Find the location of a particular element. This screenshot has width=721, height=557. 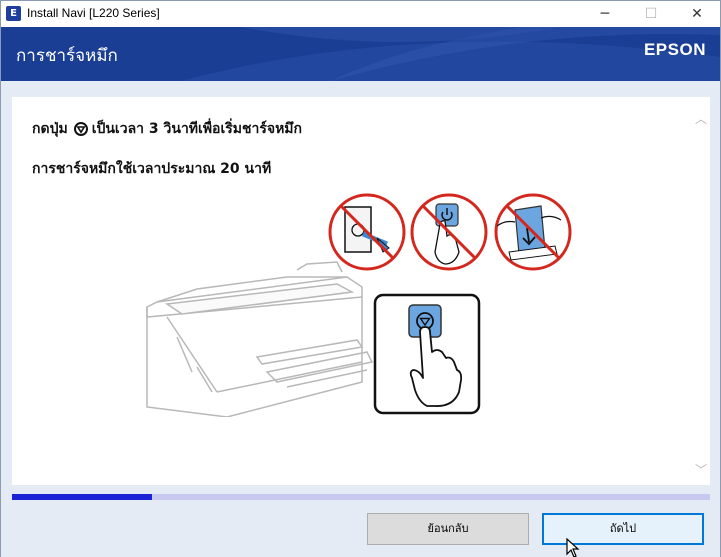

window-title: Install Navi [L220 Series] is located at coordinates (93, 13).